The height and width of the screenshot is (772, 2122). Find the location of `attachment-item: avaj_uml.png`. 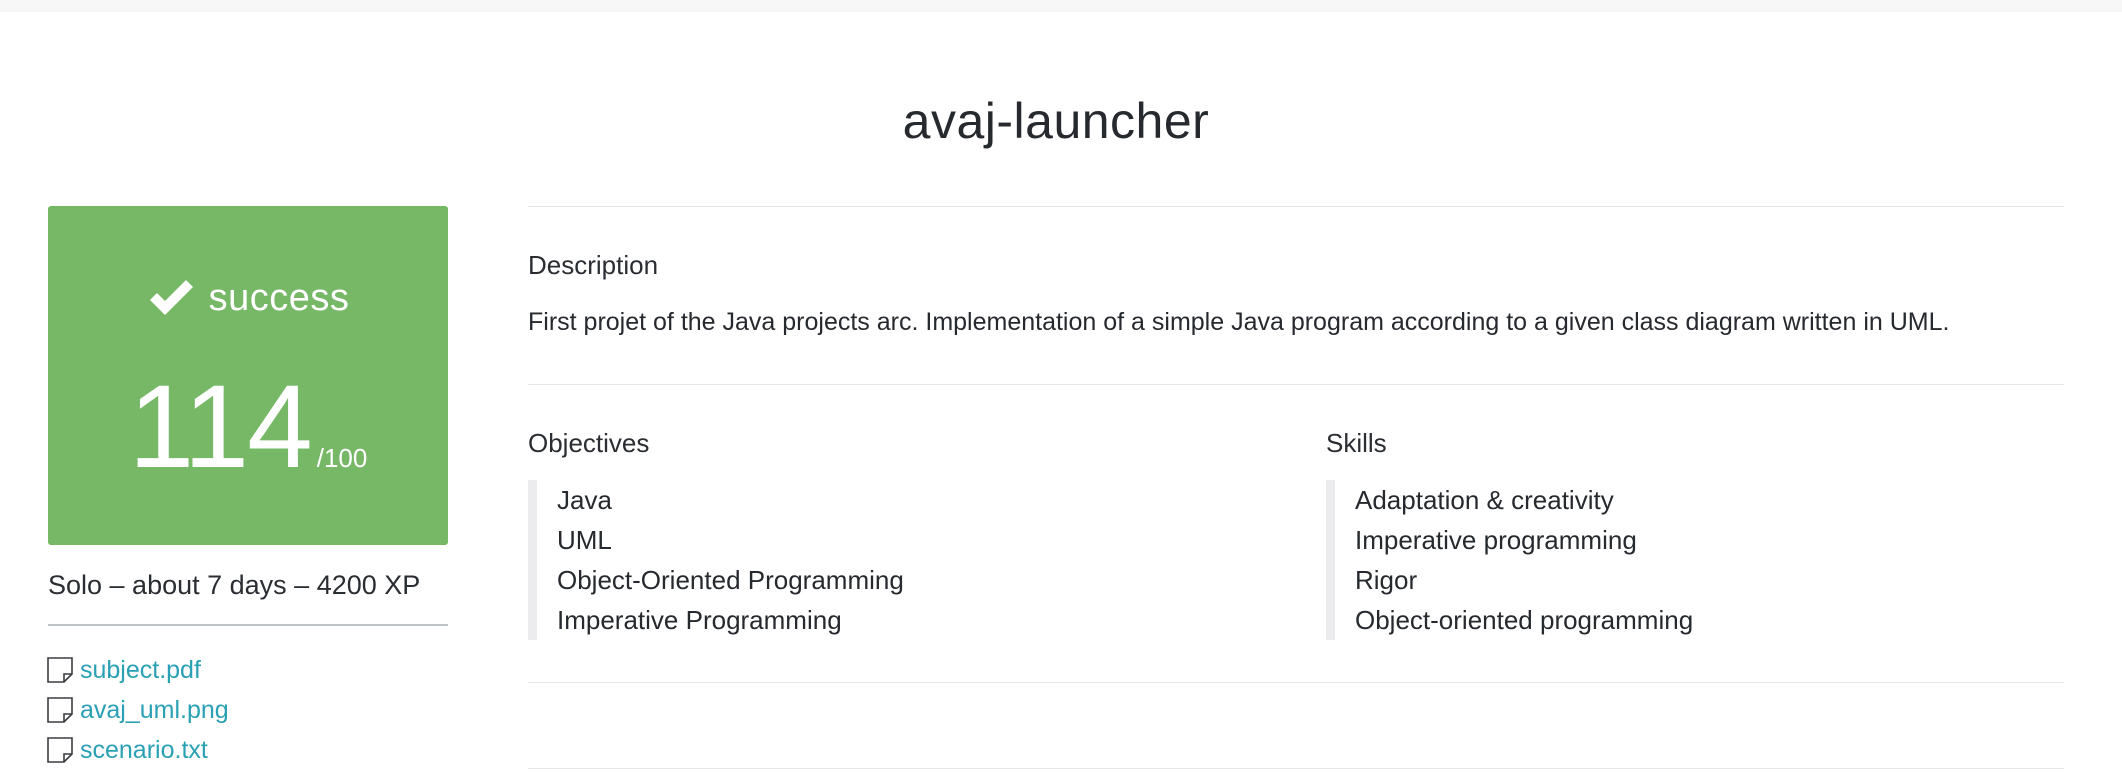

attachment-item: avaj_uml.png is located at coordinates (137, 710).